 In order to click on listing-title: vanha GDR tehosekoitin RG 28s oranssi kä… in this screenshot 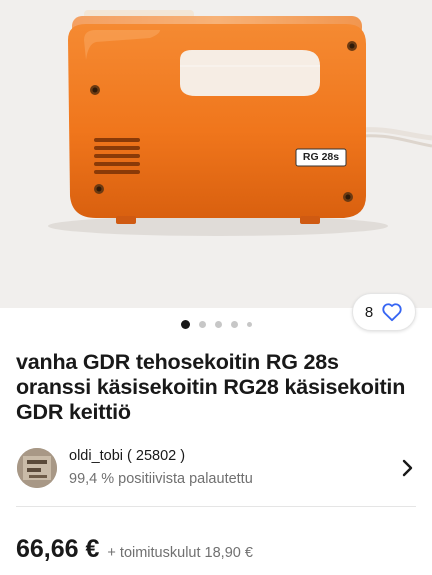, I will do `click(211, 387)`.